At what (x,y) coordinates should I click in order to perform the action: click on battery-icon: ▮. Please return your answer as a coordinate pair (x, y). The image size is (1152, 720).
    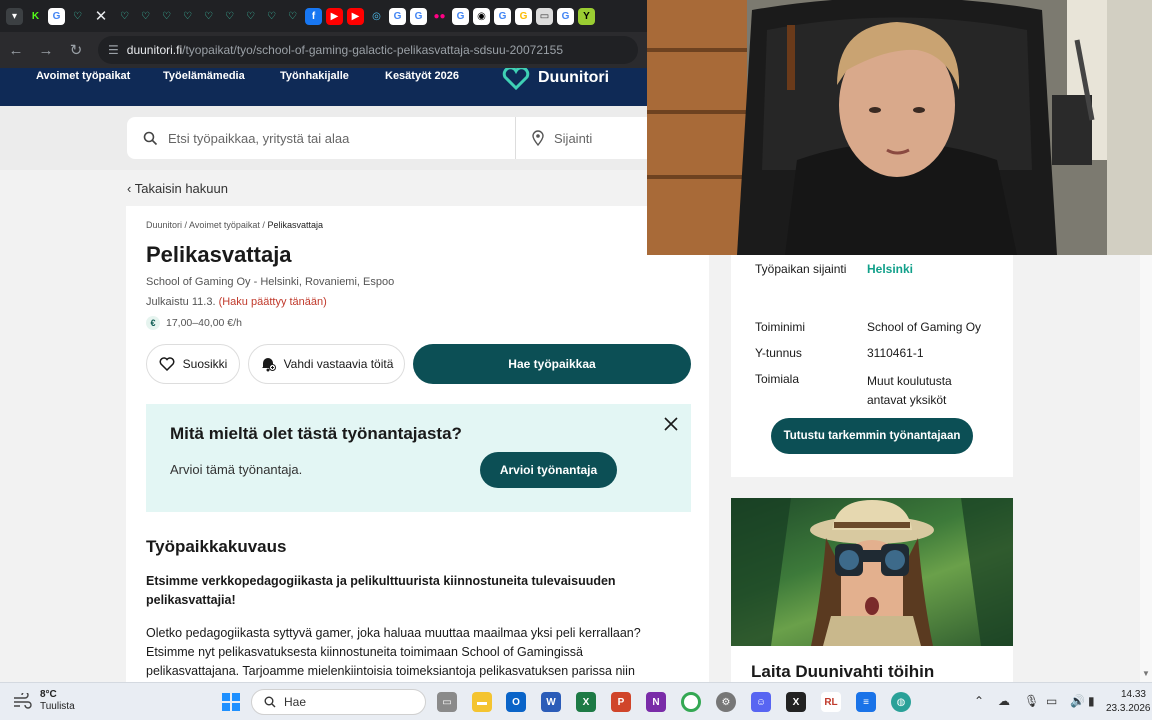
    Looking at the image, I should click on (1091, 701).